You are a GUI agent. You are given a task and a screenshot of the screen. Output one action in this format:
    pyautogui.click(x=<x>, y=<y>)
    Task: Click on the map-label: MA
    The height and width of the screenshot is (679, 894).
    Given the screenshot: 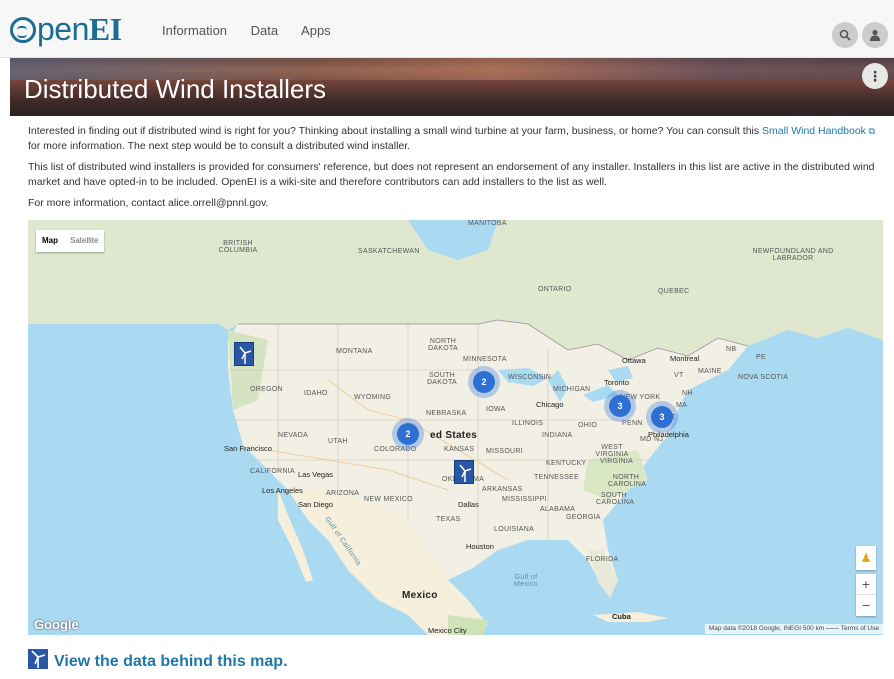 What is the action you would take?
    pyautogui.click(x=682, y=405)
    